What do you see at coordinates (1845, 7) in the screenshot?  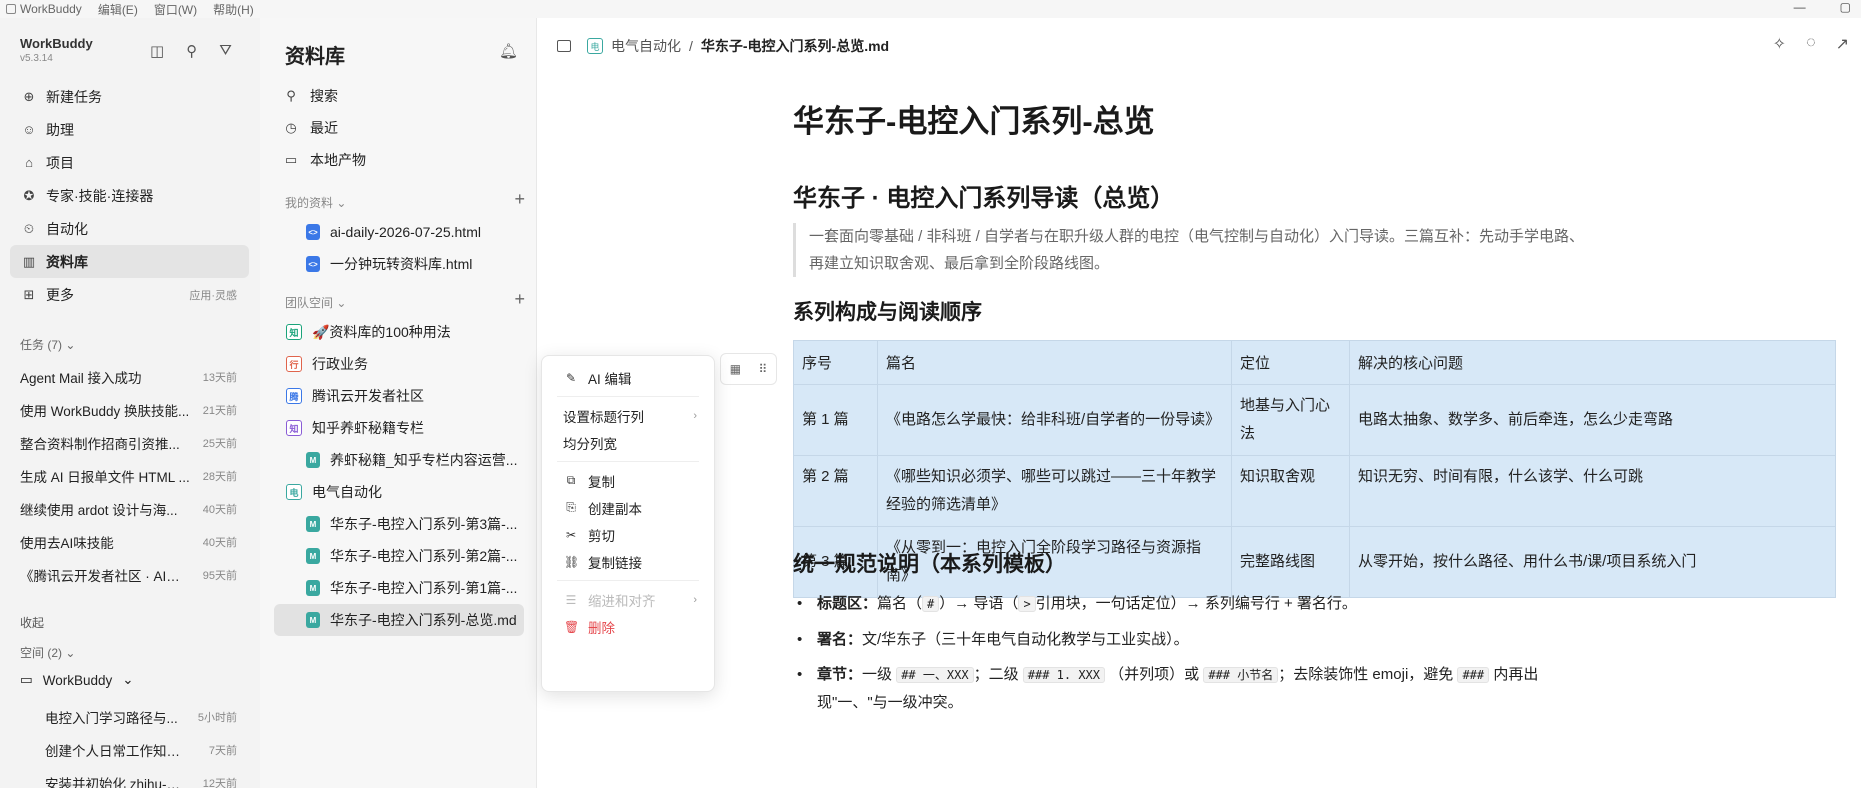 I see `maximize-icon: ▢` at bounding box center [1845, 7].